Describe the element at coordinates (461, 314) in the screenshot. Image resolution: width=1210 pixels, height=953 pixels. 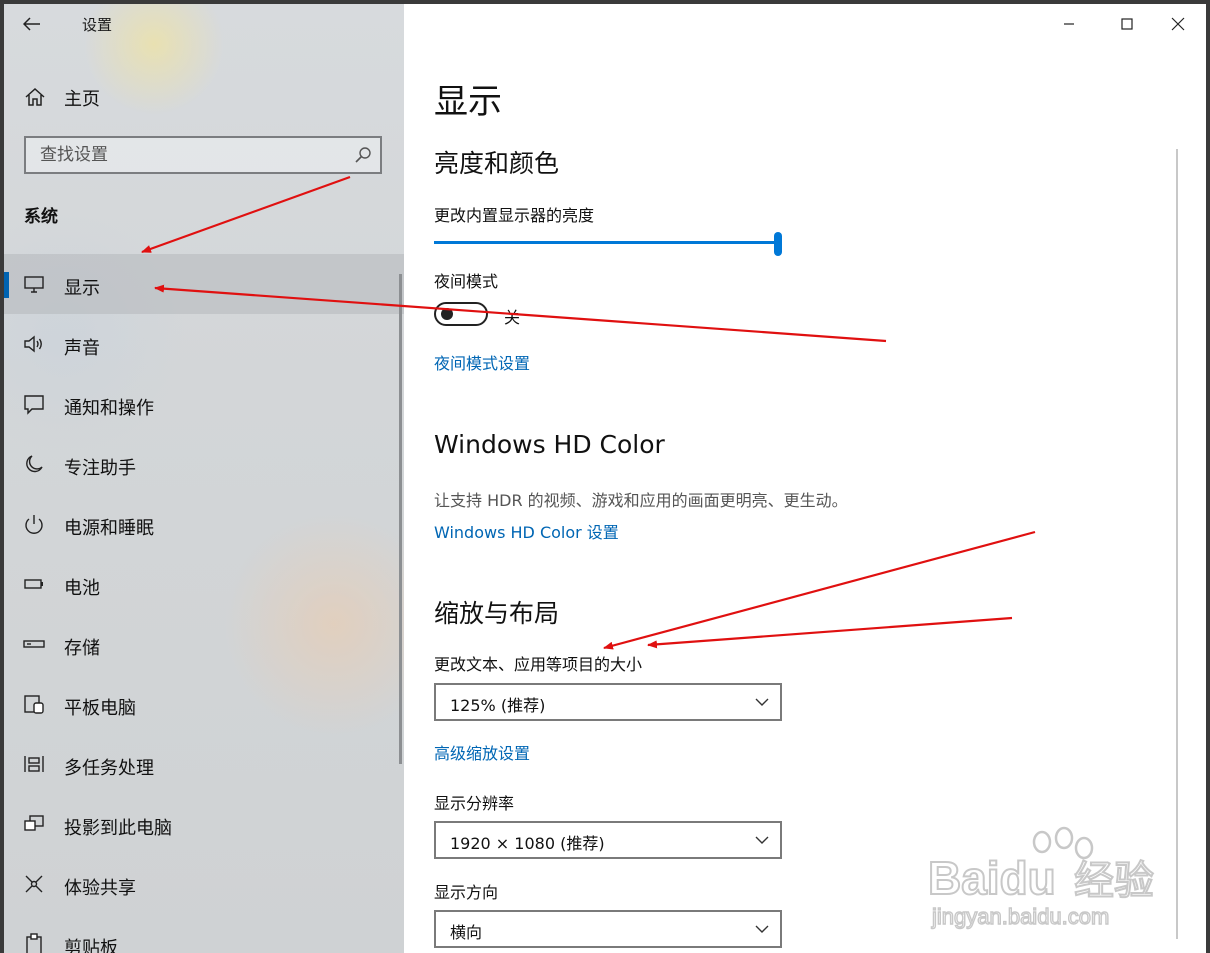
I see `night-light-toggle` at that location.